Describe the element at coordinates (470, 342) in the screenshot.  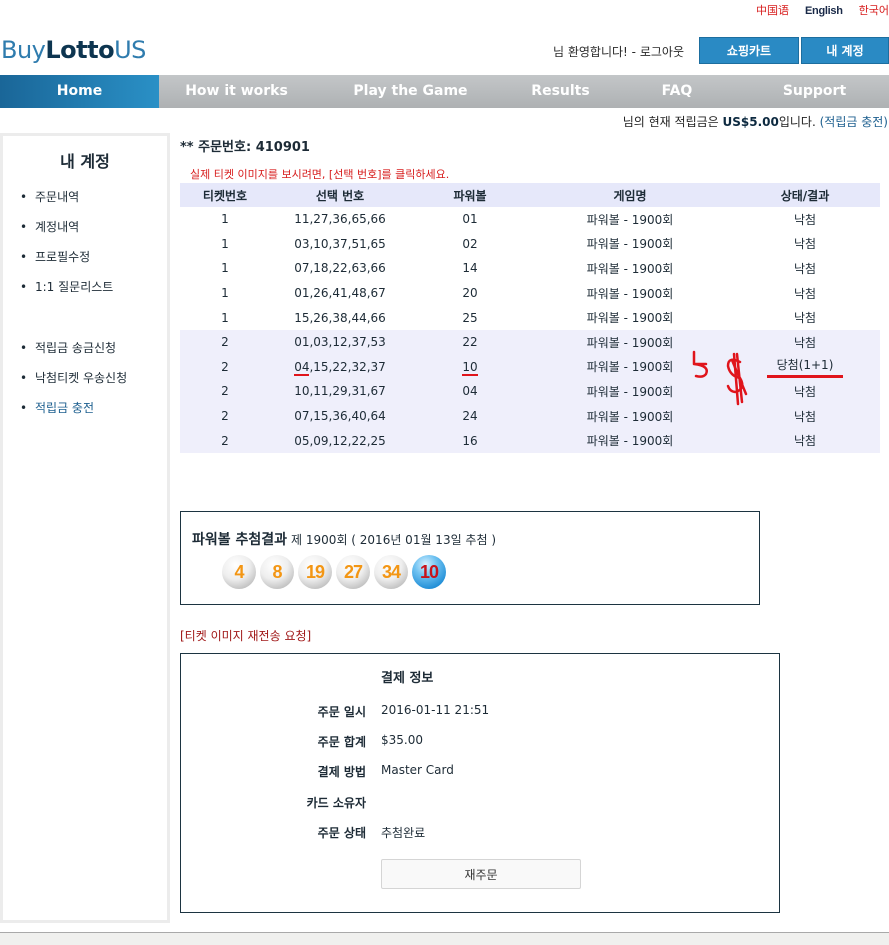
I see `powerball-number: 22` at that location.